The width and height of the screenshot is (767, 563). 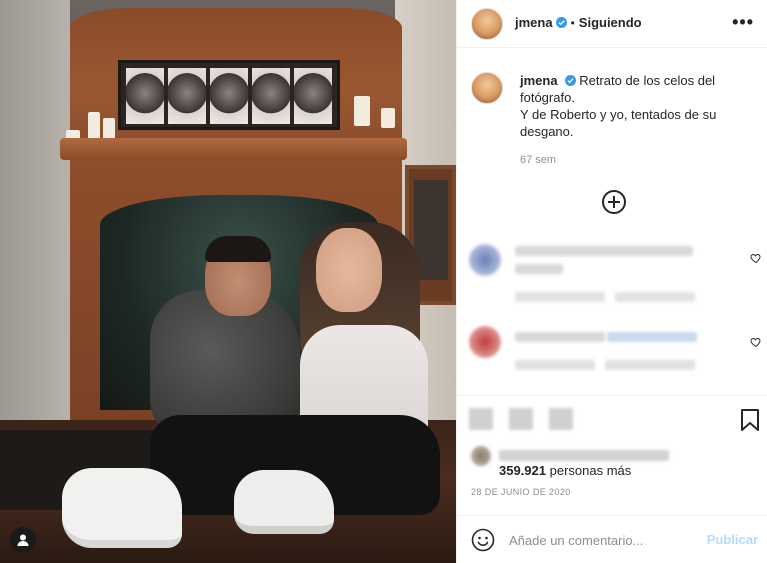 What do you see at coordinates (522, 470) in the screenshot?
I see `likes-number: 359.921` at bounding box center [522, 470].